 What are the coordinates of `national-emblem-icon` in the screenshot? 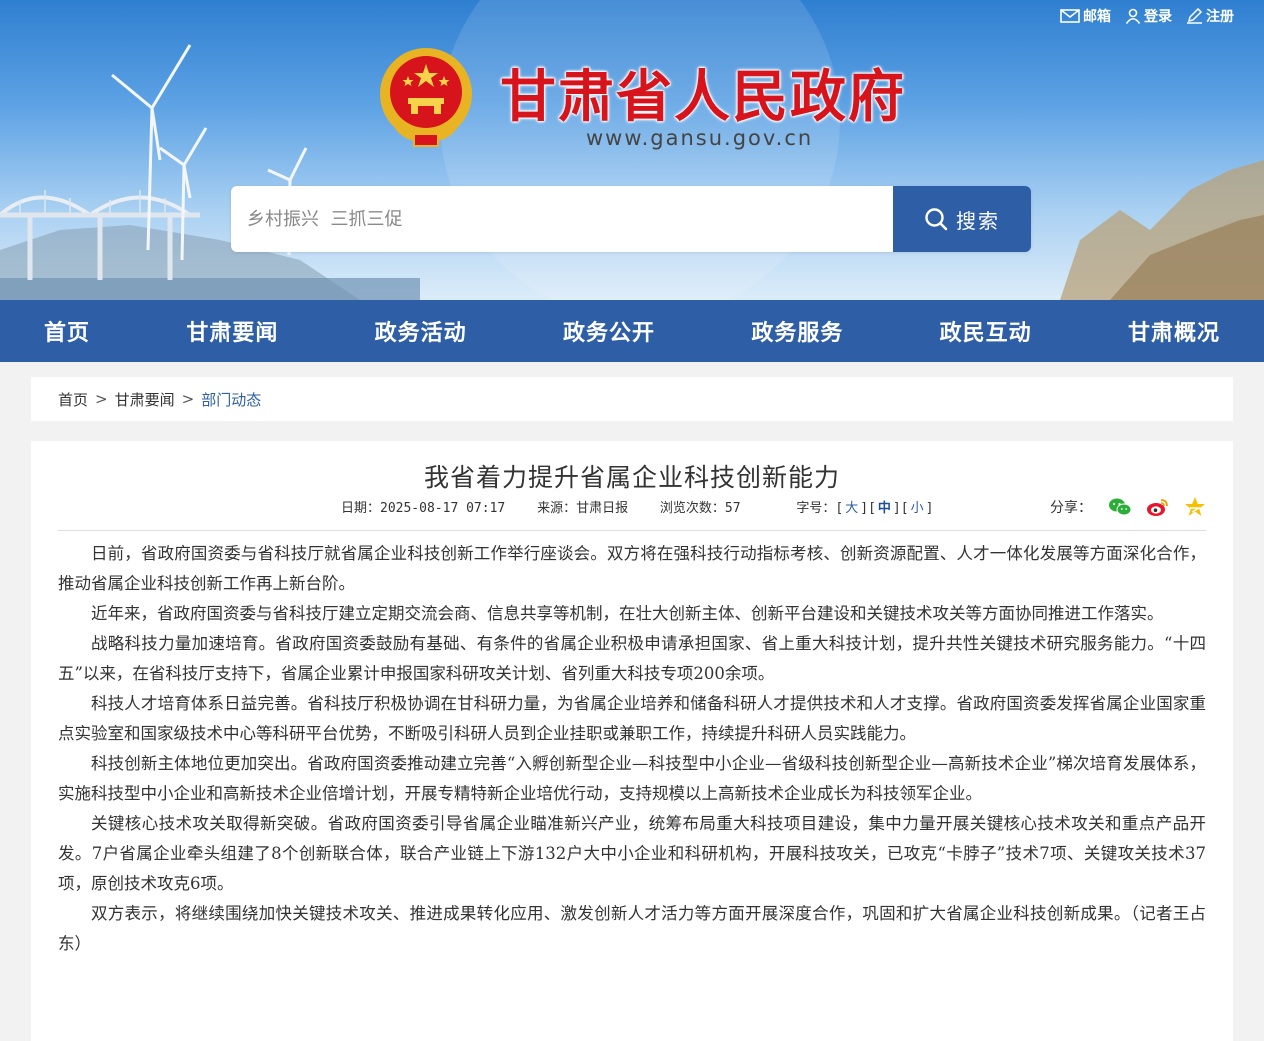 It's located at (426, 97).